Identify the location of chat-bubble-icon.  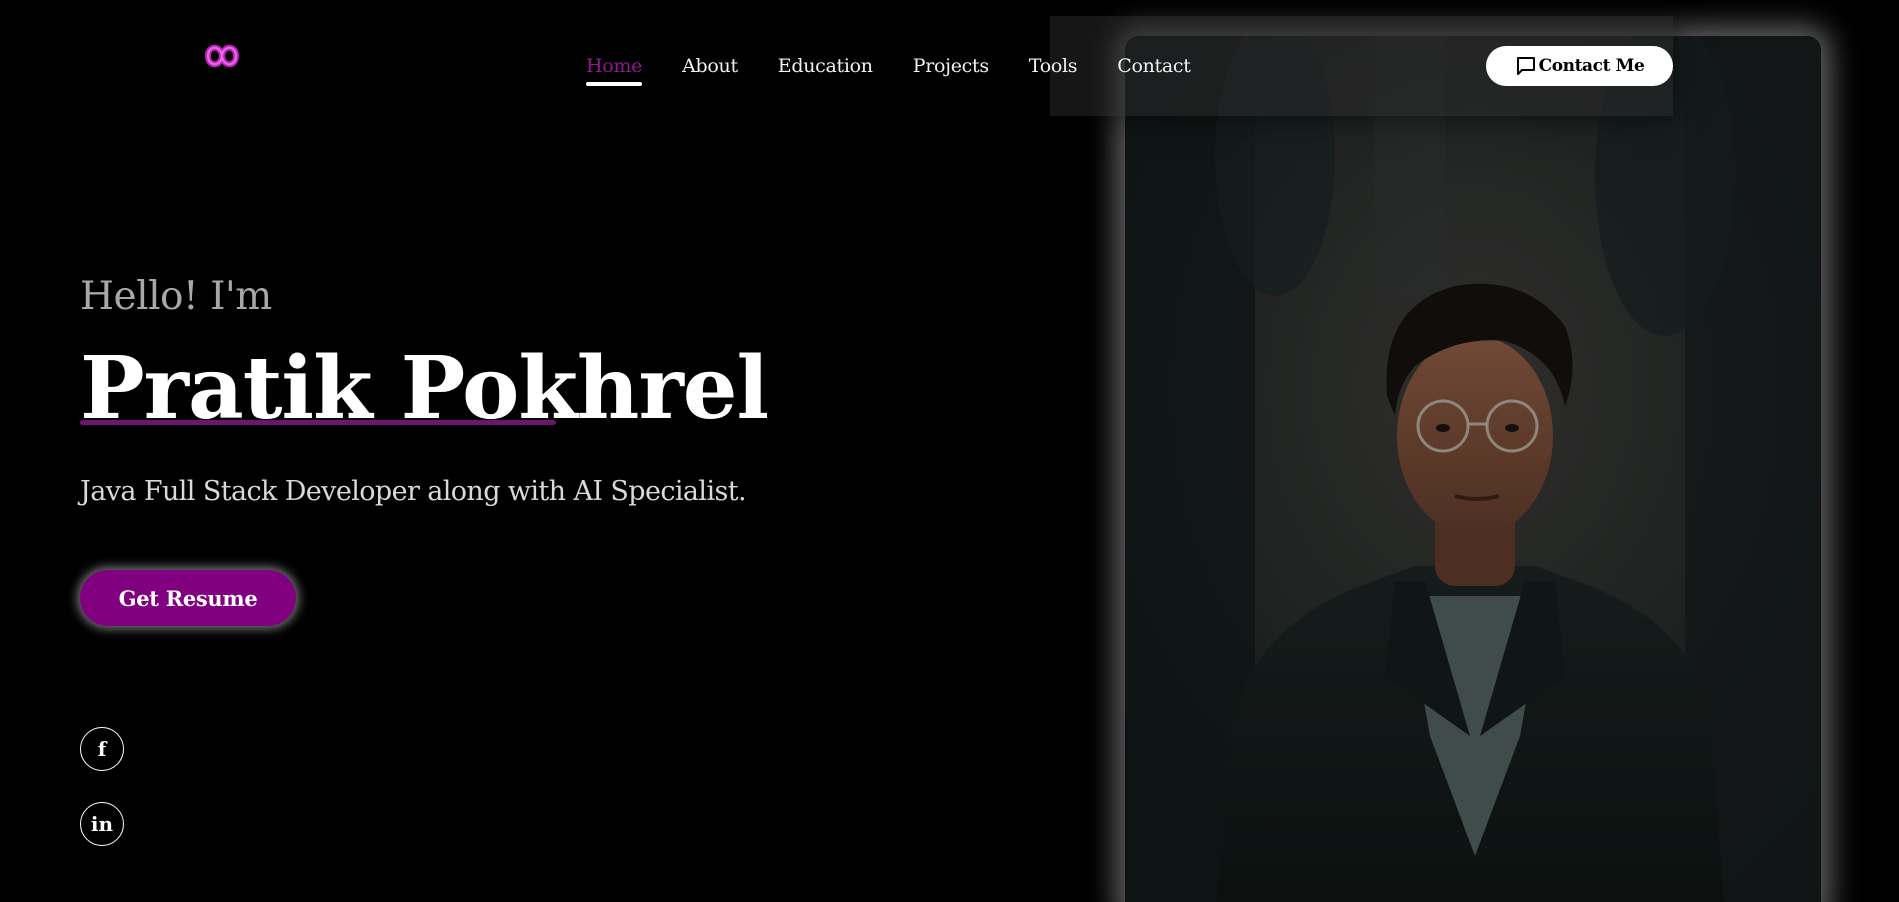
(1526, 66).